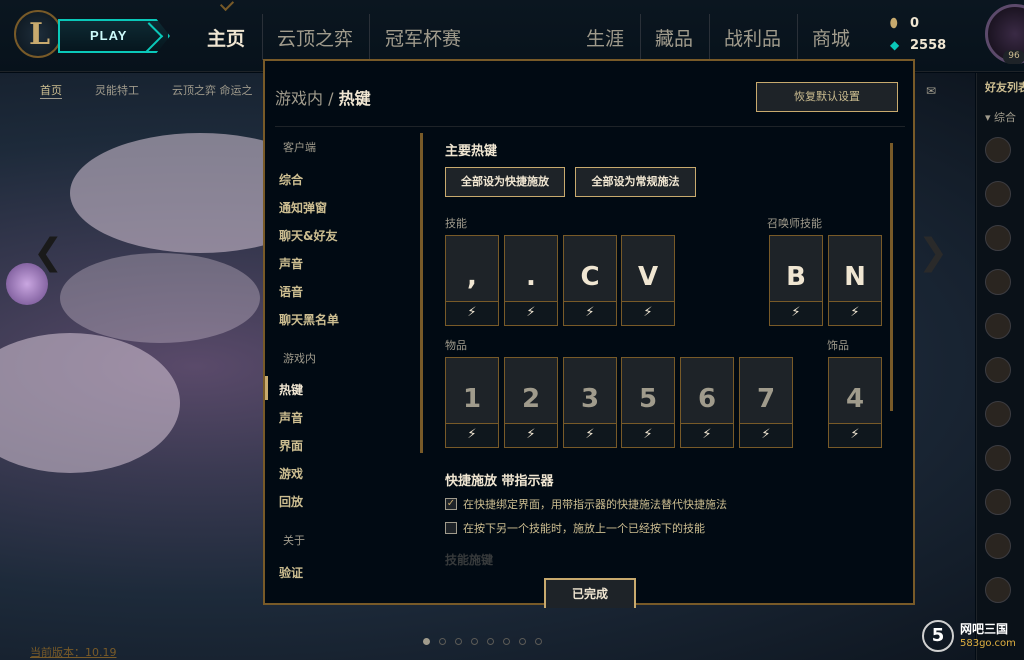  I want to click on sidebar-active-indicator, so click(266, 388).